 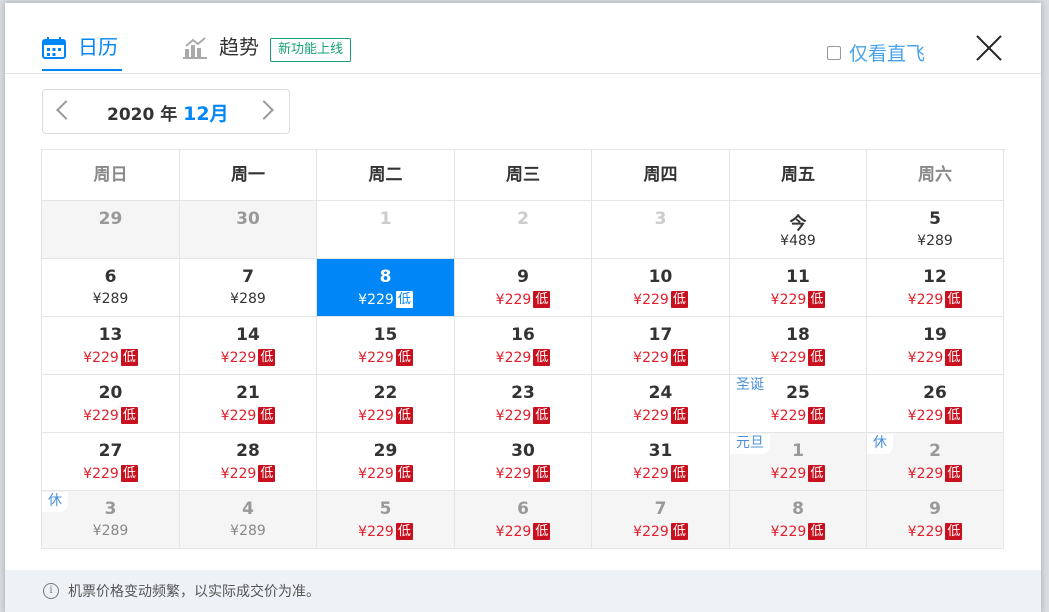 I want to click on calendar-day-selected: 8 ¥229 低, so click(x=386, y=288).